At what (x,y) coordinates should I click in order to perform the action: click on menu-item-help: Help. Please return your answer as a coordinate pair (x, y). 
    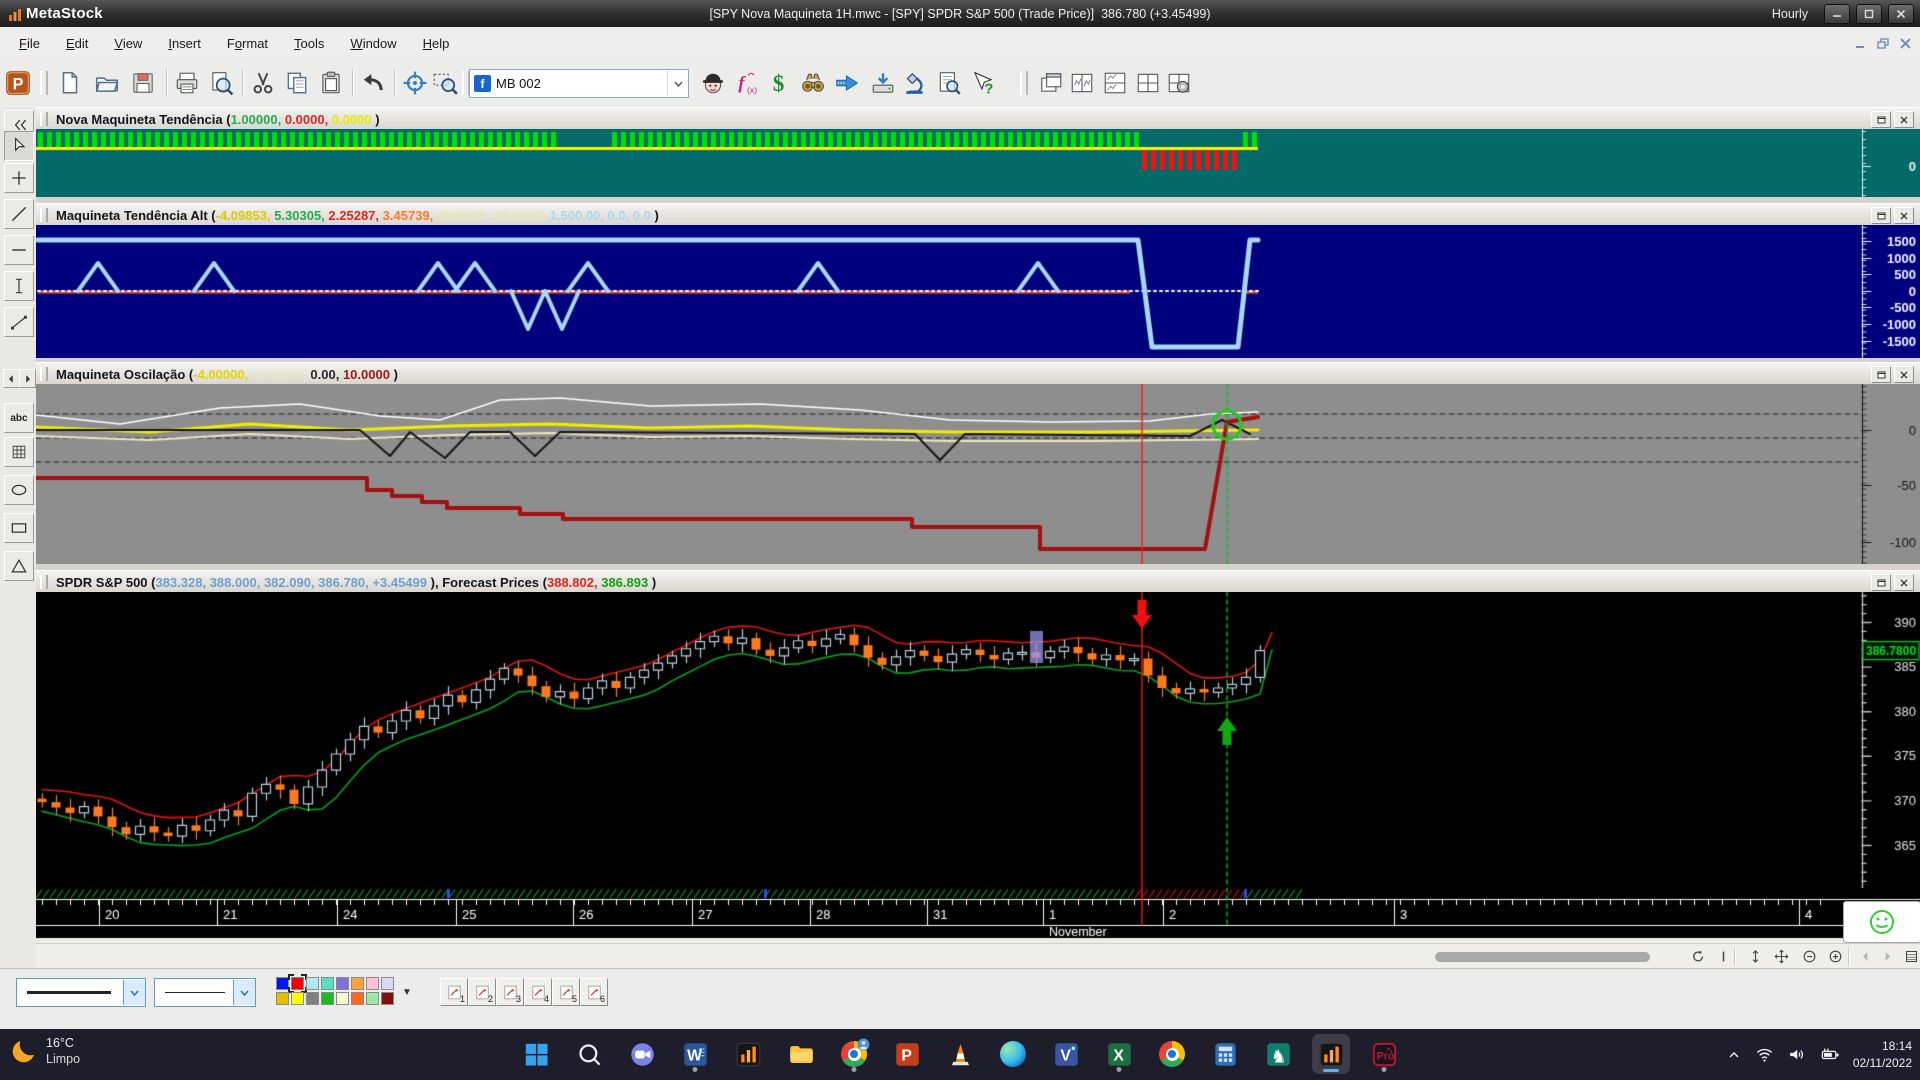
    Looking at the image, I should click on (436, 43).